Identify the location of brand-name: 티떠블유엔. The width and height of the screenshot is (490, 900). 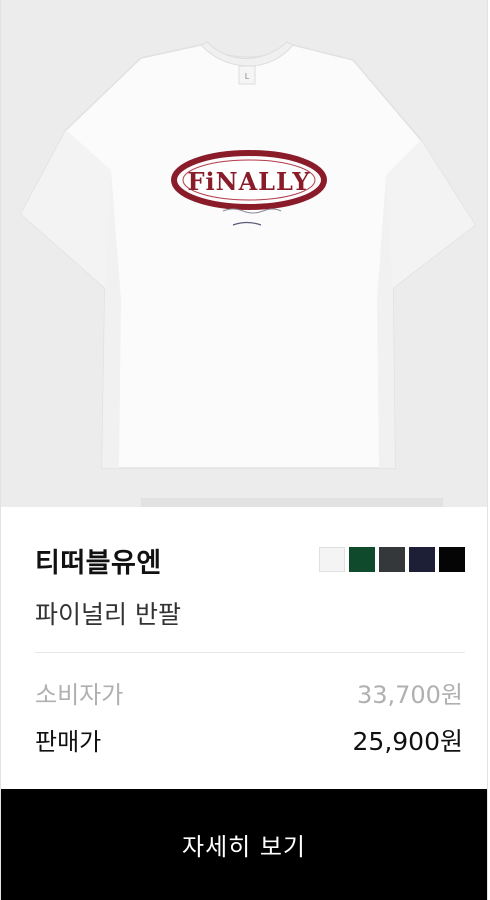
(98, 560).